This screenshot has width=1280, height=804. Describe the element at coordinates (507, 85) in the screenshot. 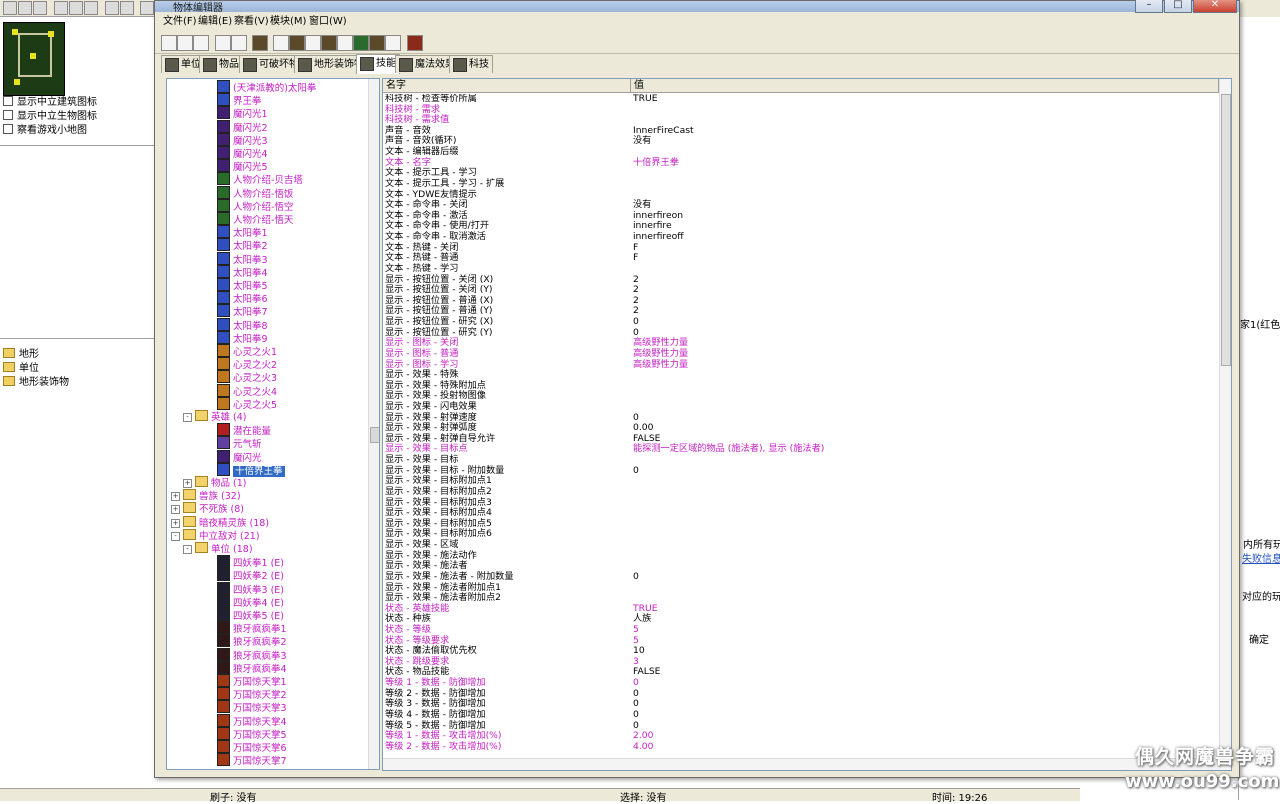

I see `column-header-name: 名字` at that location.